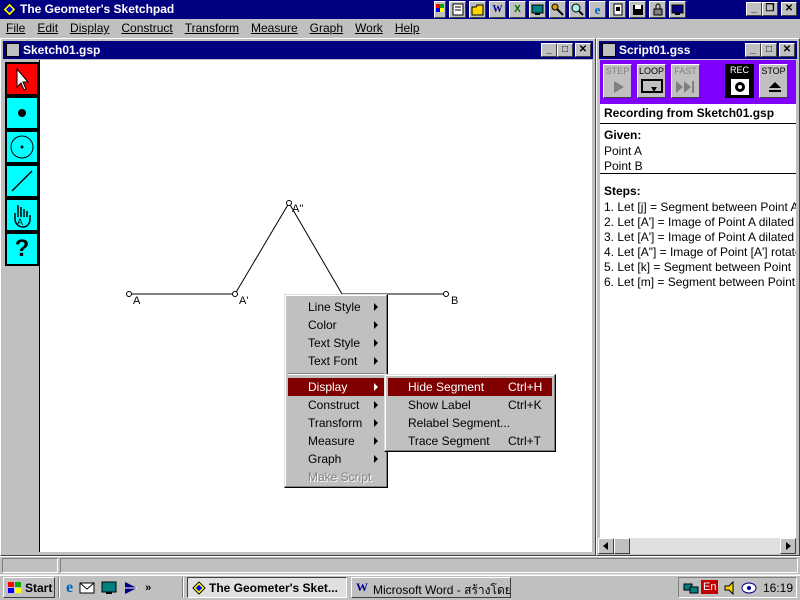 The height and width of the screenshot is (600, 800). What do you see at coordinates (685, 81) in the screenshot?
I see `fast-button: FAST` at bounding box center [685, 81].